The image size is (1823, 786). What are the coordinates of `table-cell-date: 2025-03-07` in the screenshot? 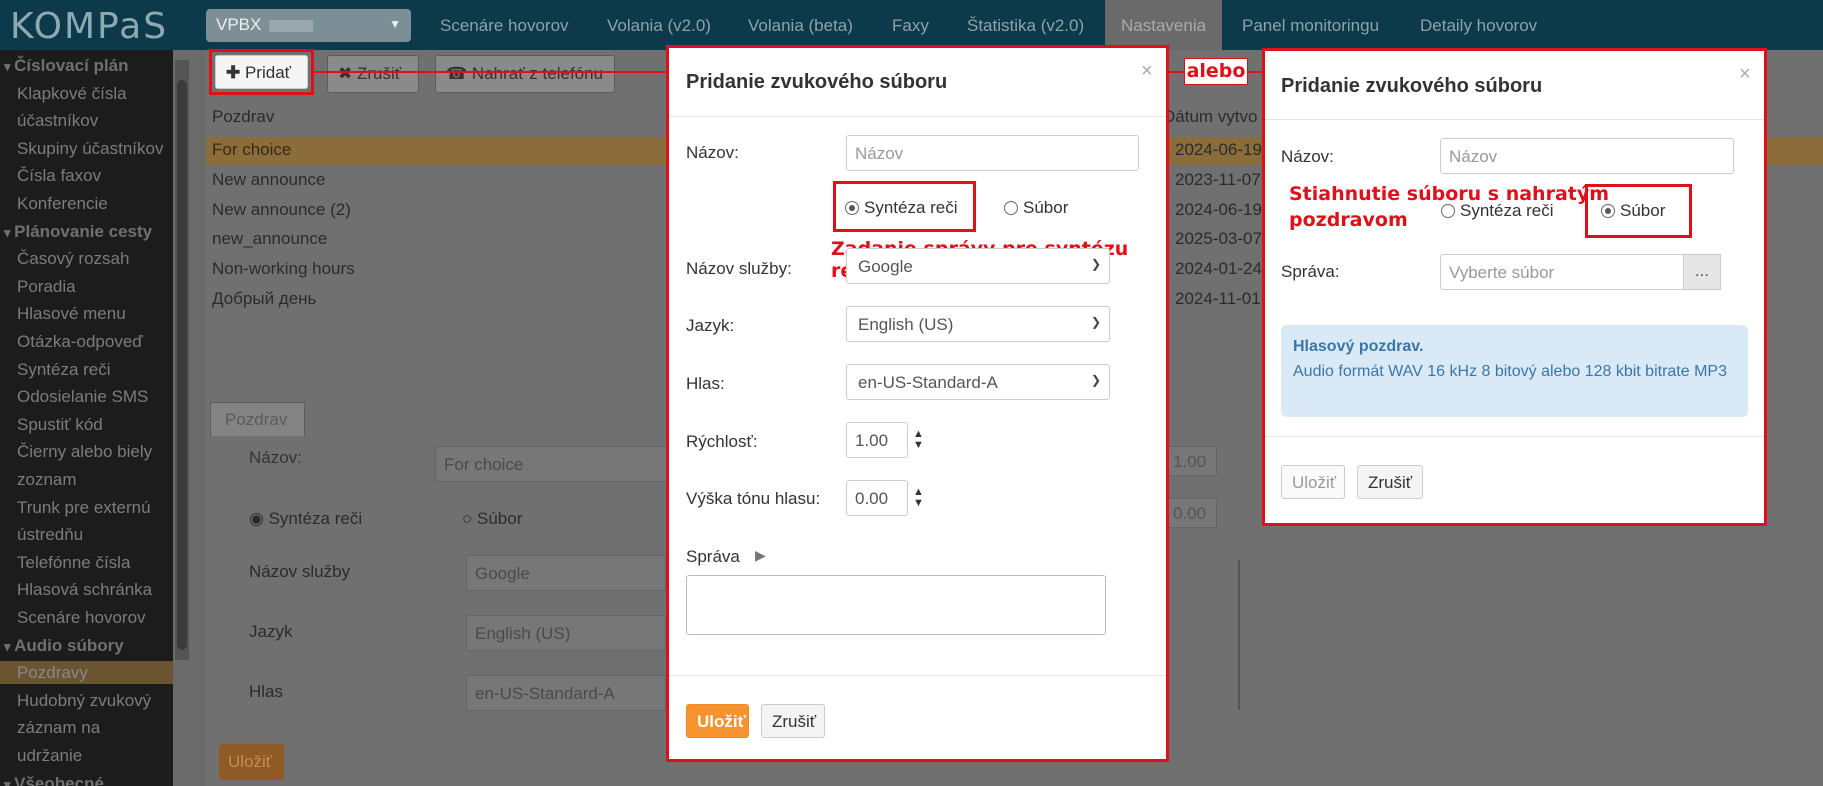 It's located at (1218, 238).